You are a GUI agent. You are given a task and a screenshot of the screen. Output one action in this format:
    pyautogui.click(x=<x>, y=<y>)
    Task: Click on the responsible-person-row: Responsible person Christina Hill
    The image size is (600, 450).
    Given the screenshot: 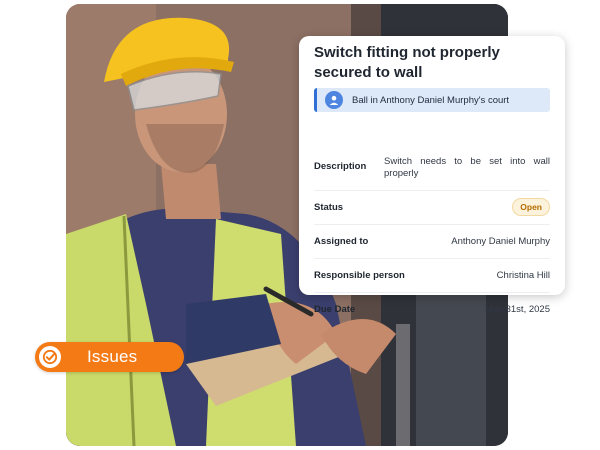 What is the action you would take?
    pyautogui.click(x=432, y=275)
    